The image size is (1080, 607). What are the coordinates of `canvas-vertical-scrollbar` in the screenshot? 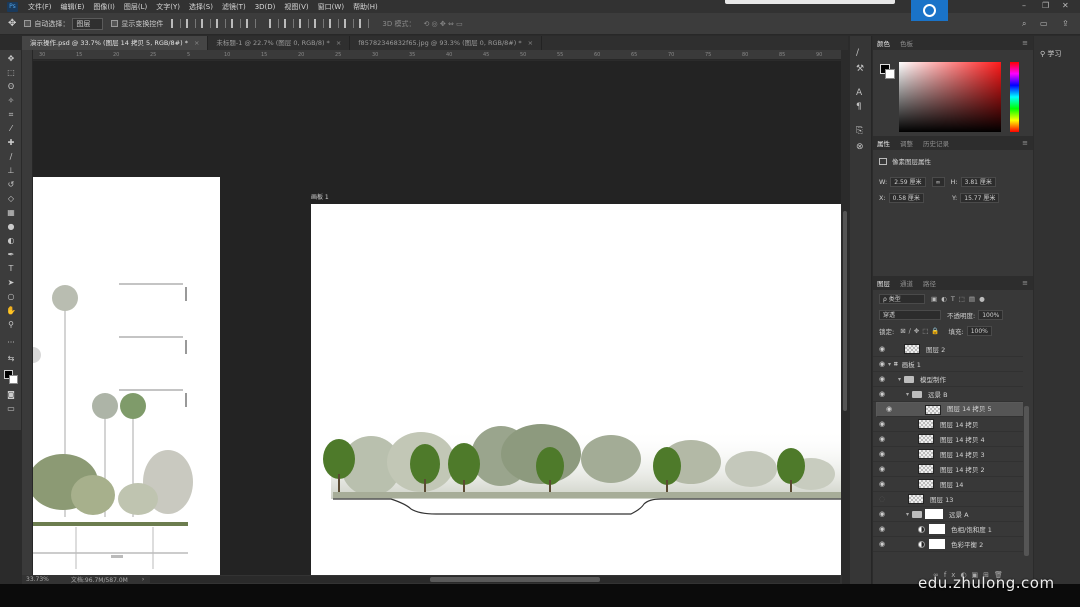 It's located at (845, 318).